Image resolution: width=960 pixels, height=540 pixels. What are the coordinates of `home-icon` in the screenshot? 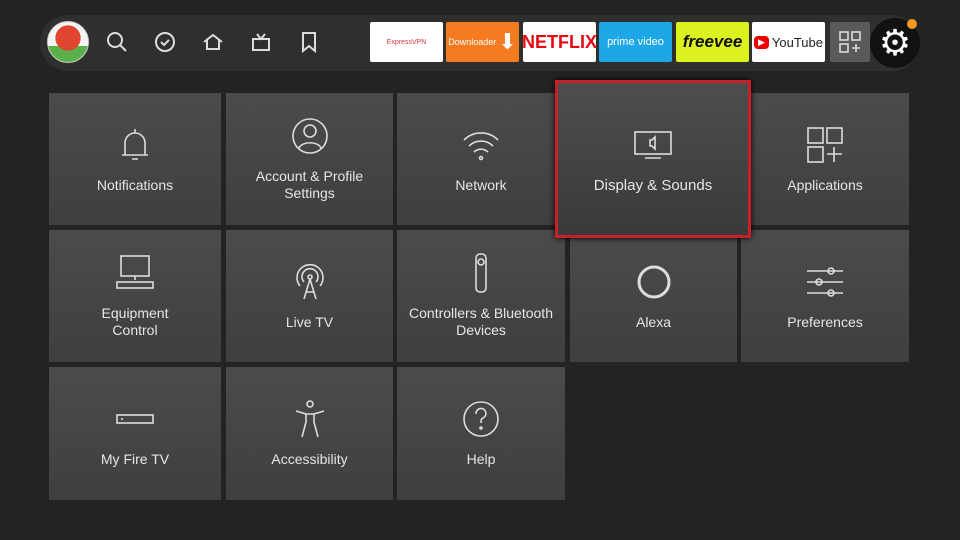 It's located at (213, 42).